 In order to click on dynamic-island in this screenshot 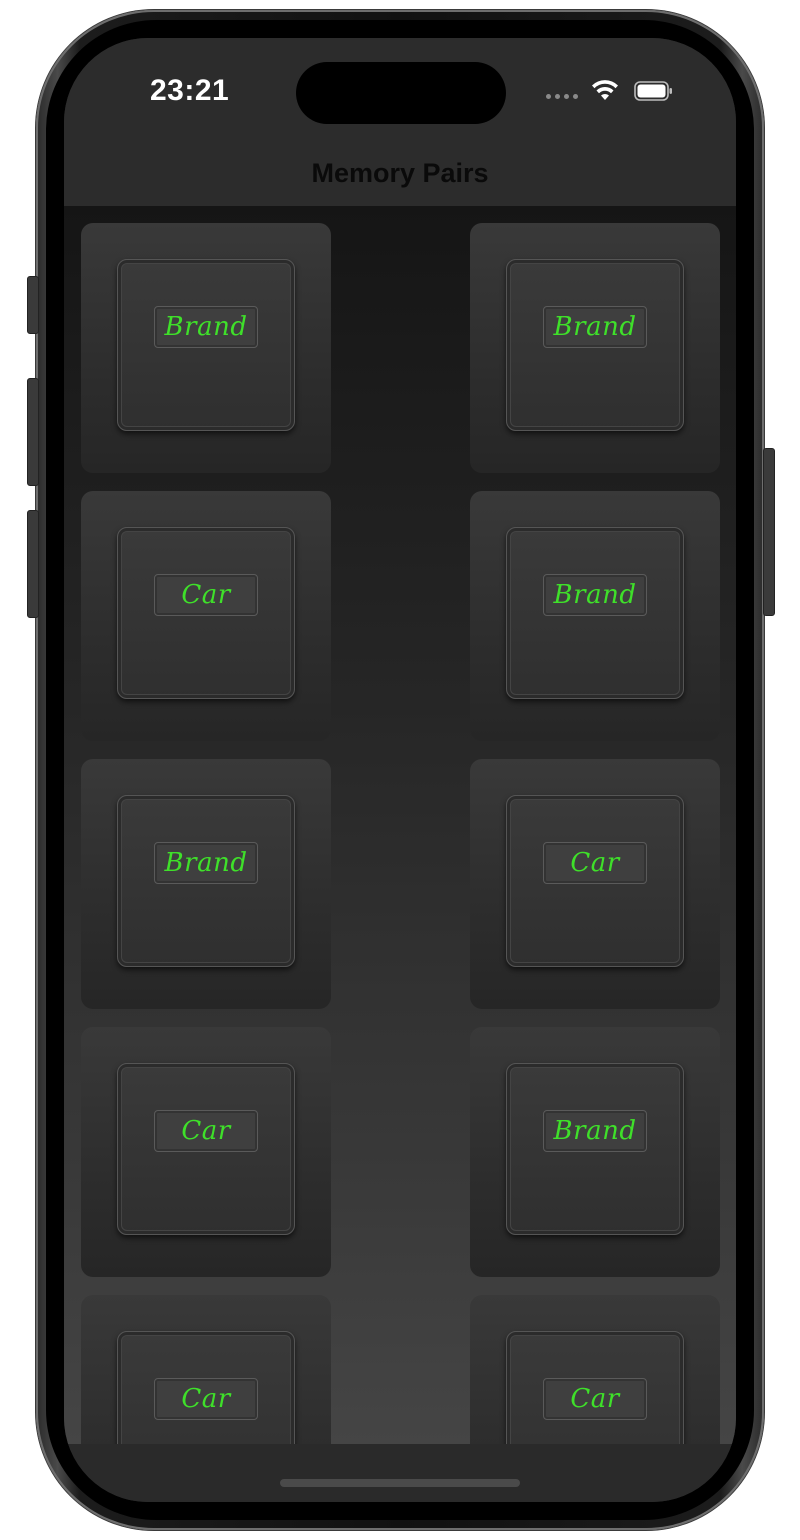, I will do `click(401, 93)`.